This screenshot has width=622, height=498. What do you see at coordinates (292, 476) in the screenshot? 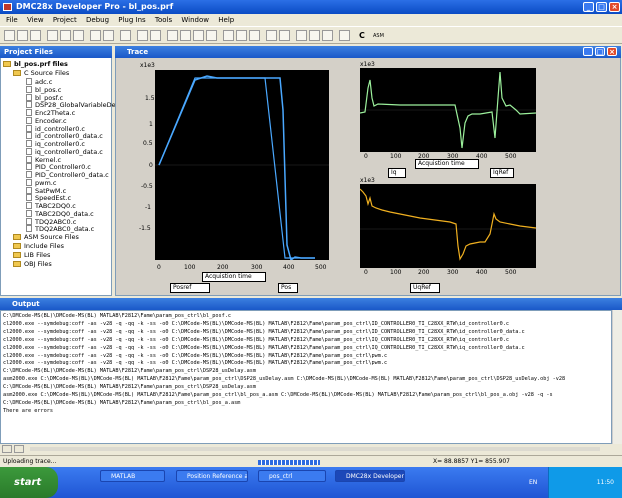
I see `task-pos-ctrl: pos_ctrl` at bounding box center [292, 476].